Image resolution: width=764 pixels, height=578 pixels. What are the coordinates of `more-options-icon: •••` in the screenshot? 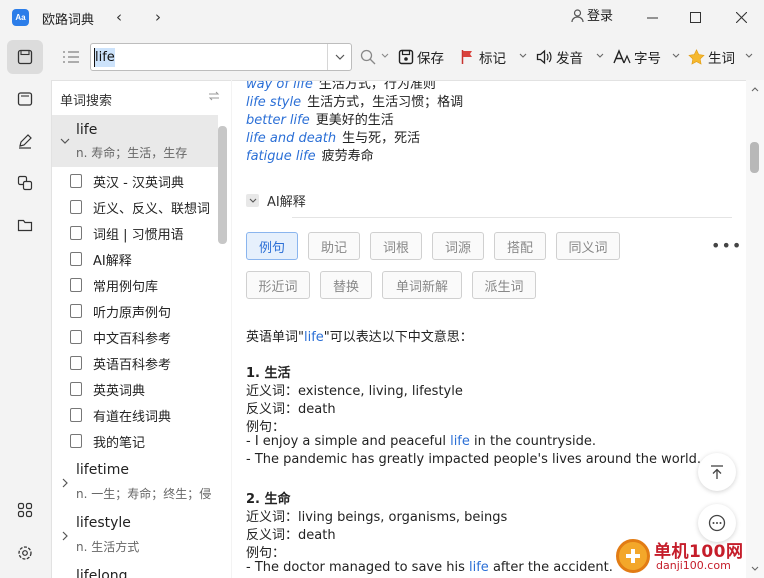 It's located at (726, 245).